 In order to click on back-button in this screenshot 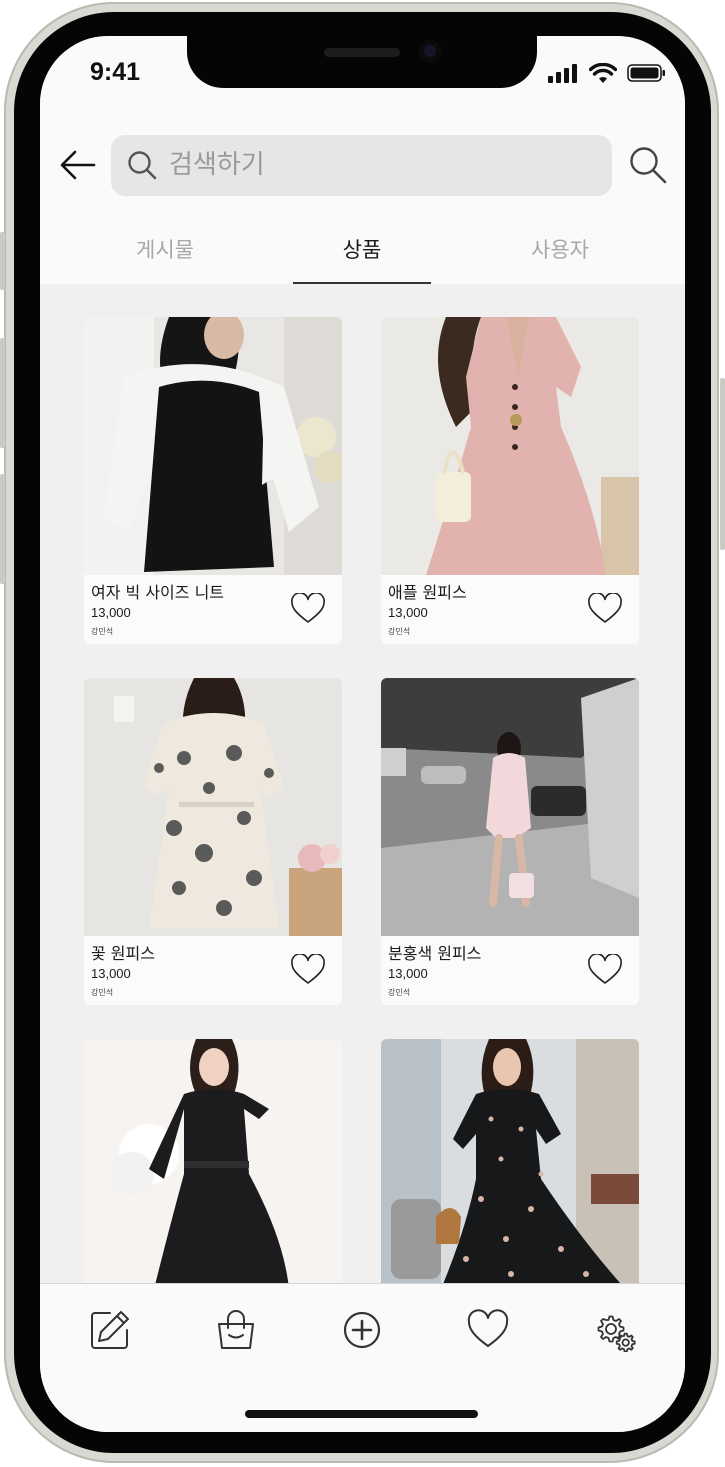, I will do `click(79, 165)`.